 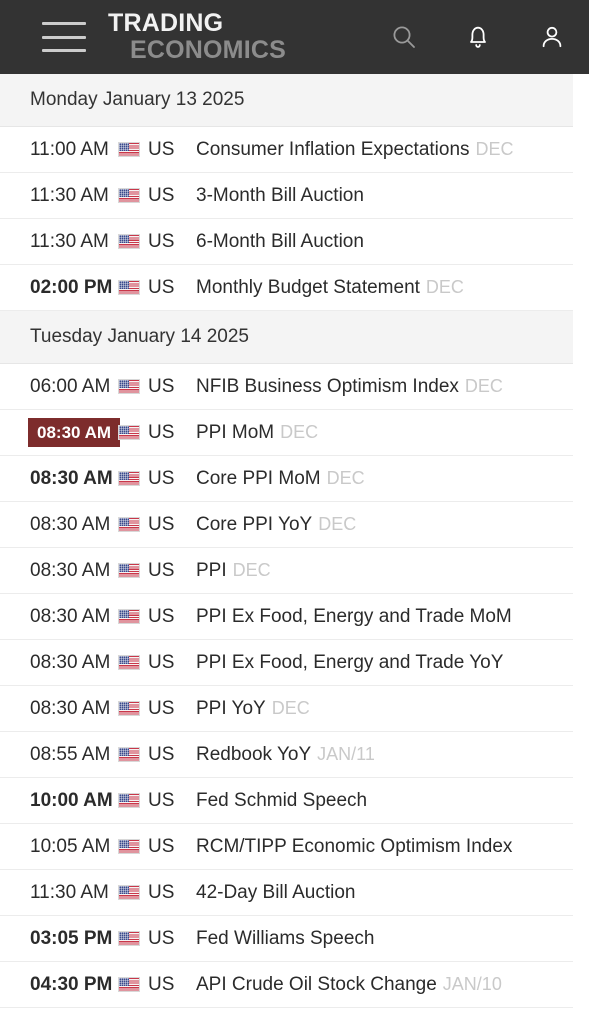 I want to click on event-name: 3-Month Bill Auction, so click(x=280, y=195).